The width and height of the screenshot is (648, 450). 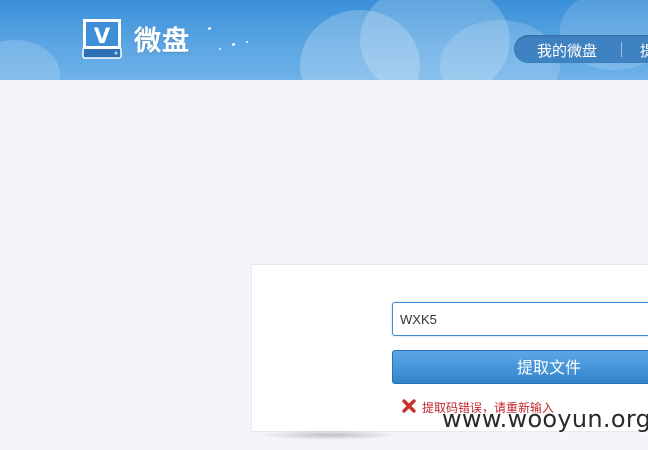 I want to click on error-x-icon, so click(x=409, y=406).